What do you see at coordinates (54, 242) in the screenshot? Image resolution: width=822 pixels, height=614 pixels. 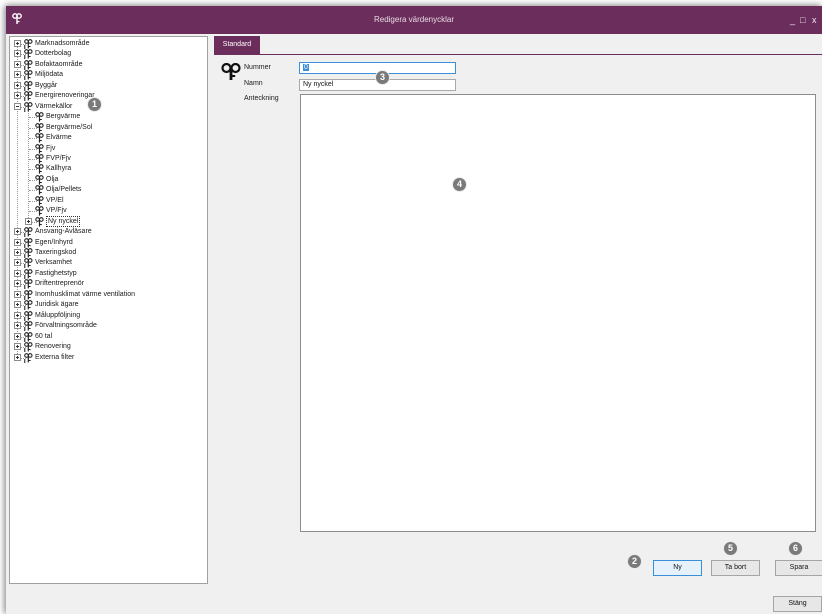 I see `tree-item-label: Egen/Inhyrd` at bounding box center [54, 242].